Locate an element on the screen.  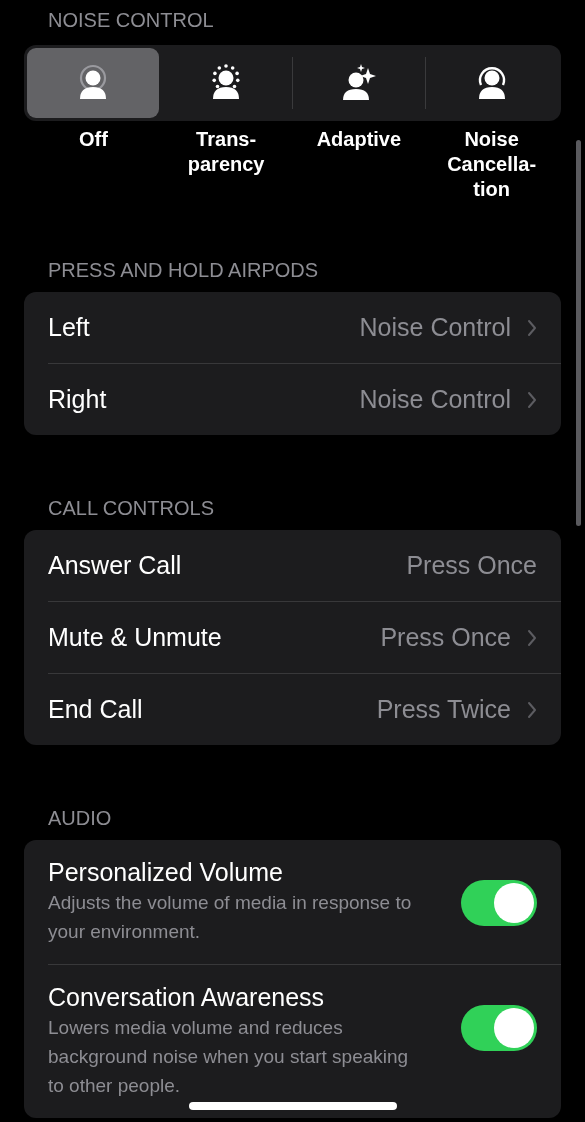
row-description: Adjusts the volume of media in response to your environment. is located at coordinates (230, 917).